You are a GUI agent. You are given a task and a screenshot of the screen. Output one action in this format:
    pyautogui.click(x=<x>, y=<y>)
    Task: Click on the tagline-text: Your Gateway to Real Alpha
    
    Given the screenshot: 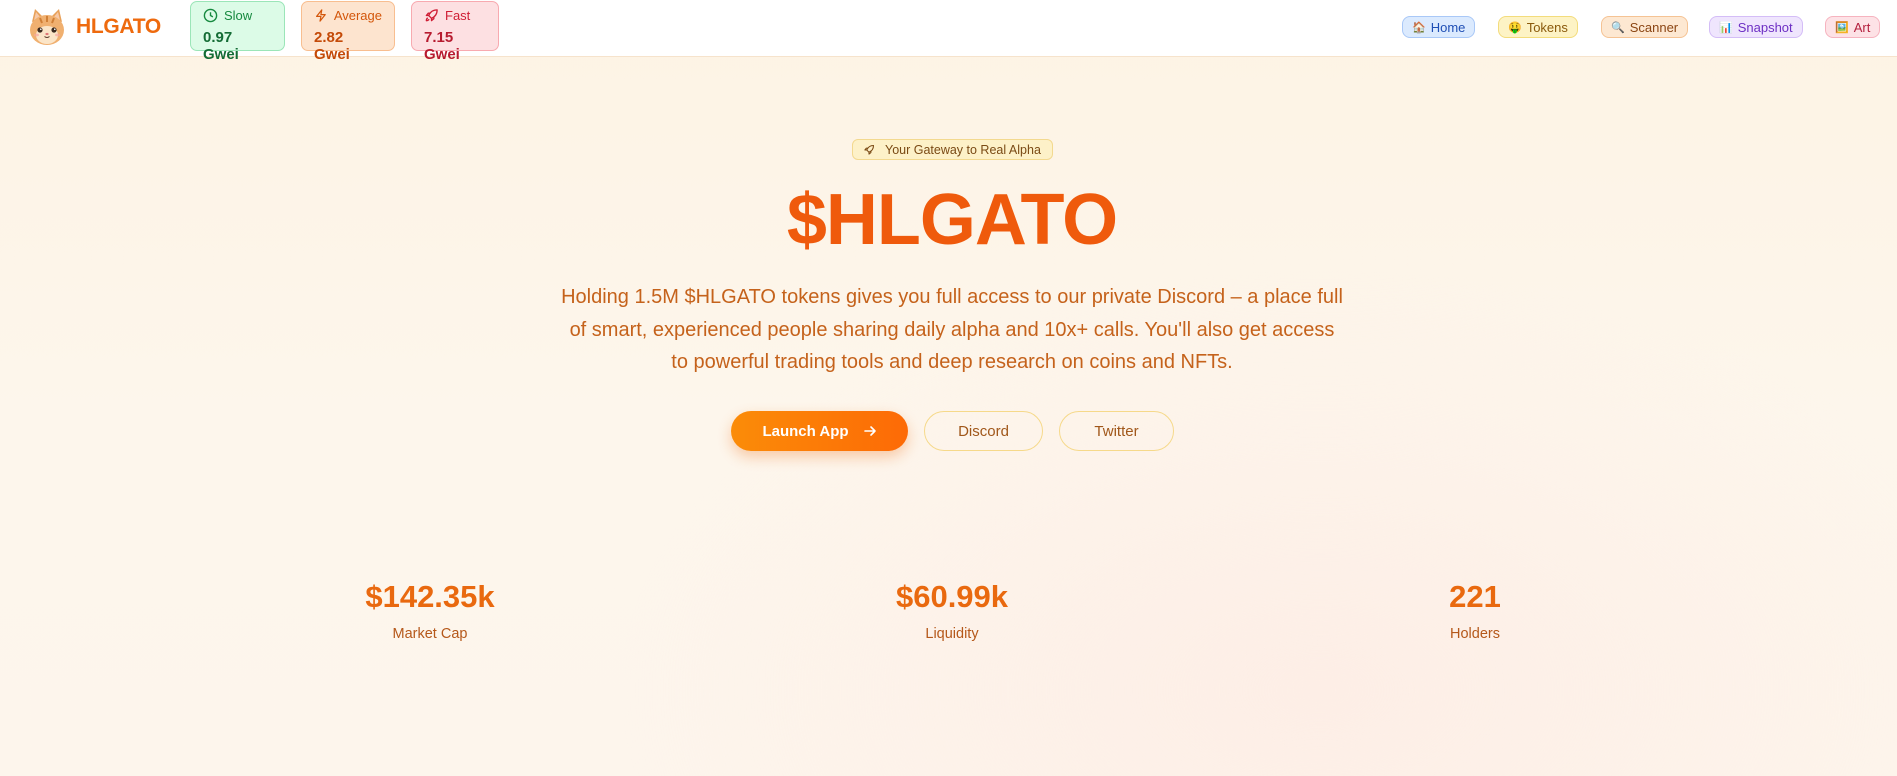 What is the action you would take?
    pyautogui.click(x=963, y=149)
    